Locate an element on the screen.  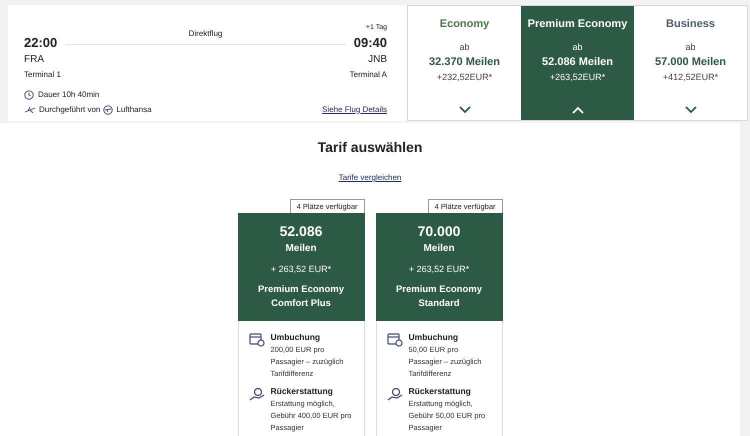
departure-terminal: Terminal 1 is located at coordinates (42, 74).